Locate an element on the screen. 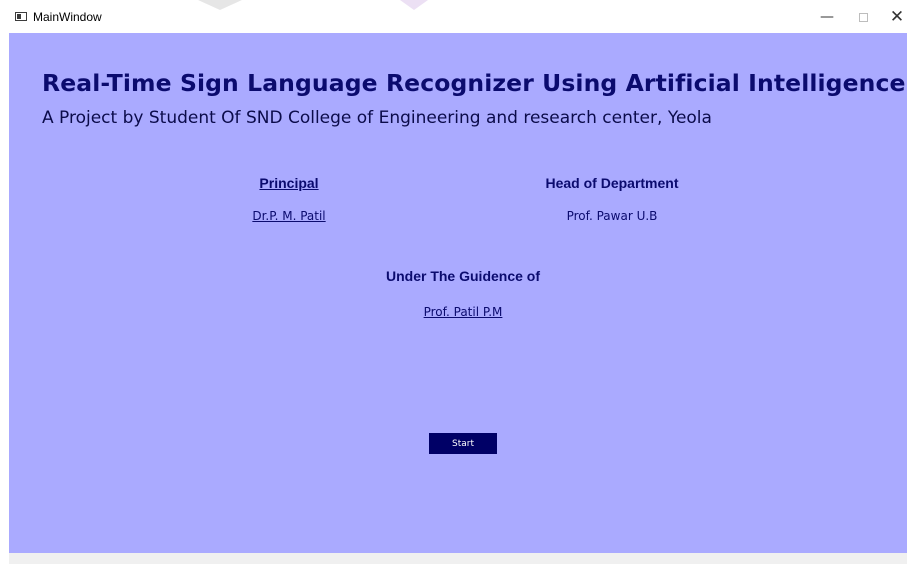 This screenshot has width=907, height=564. close-icon: ✕ is located at coordinates (897, 17).